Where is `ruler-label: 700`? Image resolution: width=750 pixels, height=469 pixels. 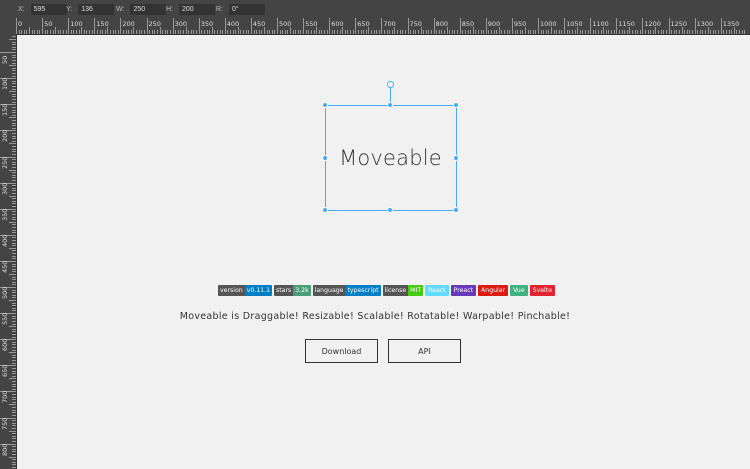 ruler-label: 700 is located at coordinates (5, 397).